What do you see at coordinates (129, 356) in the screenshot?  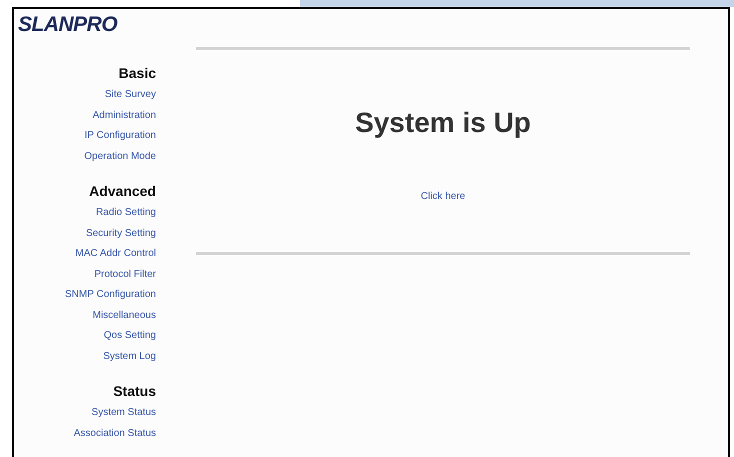 I see `sidebar-link: System Log` at bounding box center [129, 356].